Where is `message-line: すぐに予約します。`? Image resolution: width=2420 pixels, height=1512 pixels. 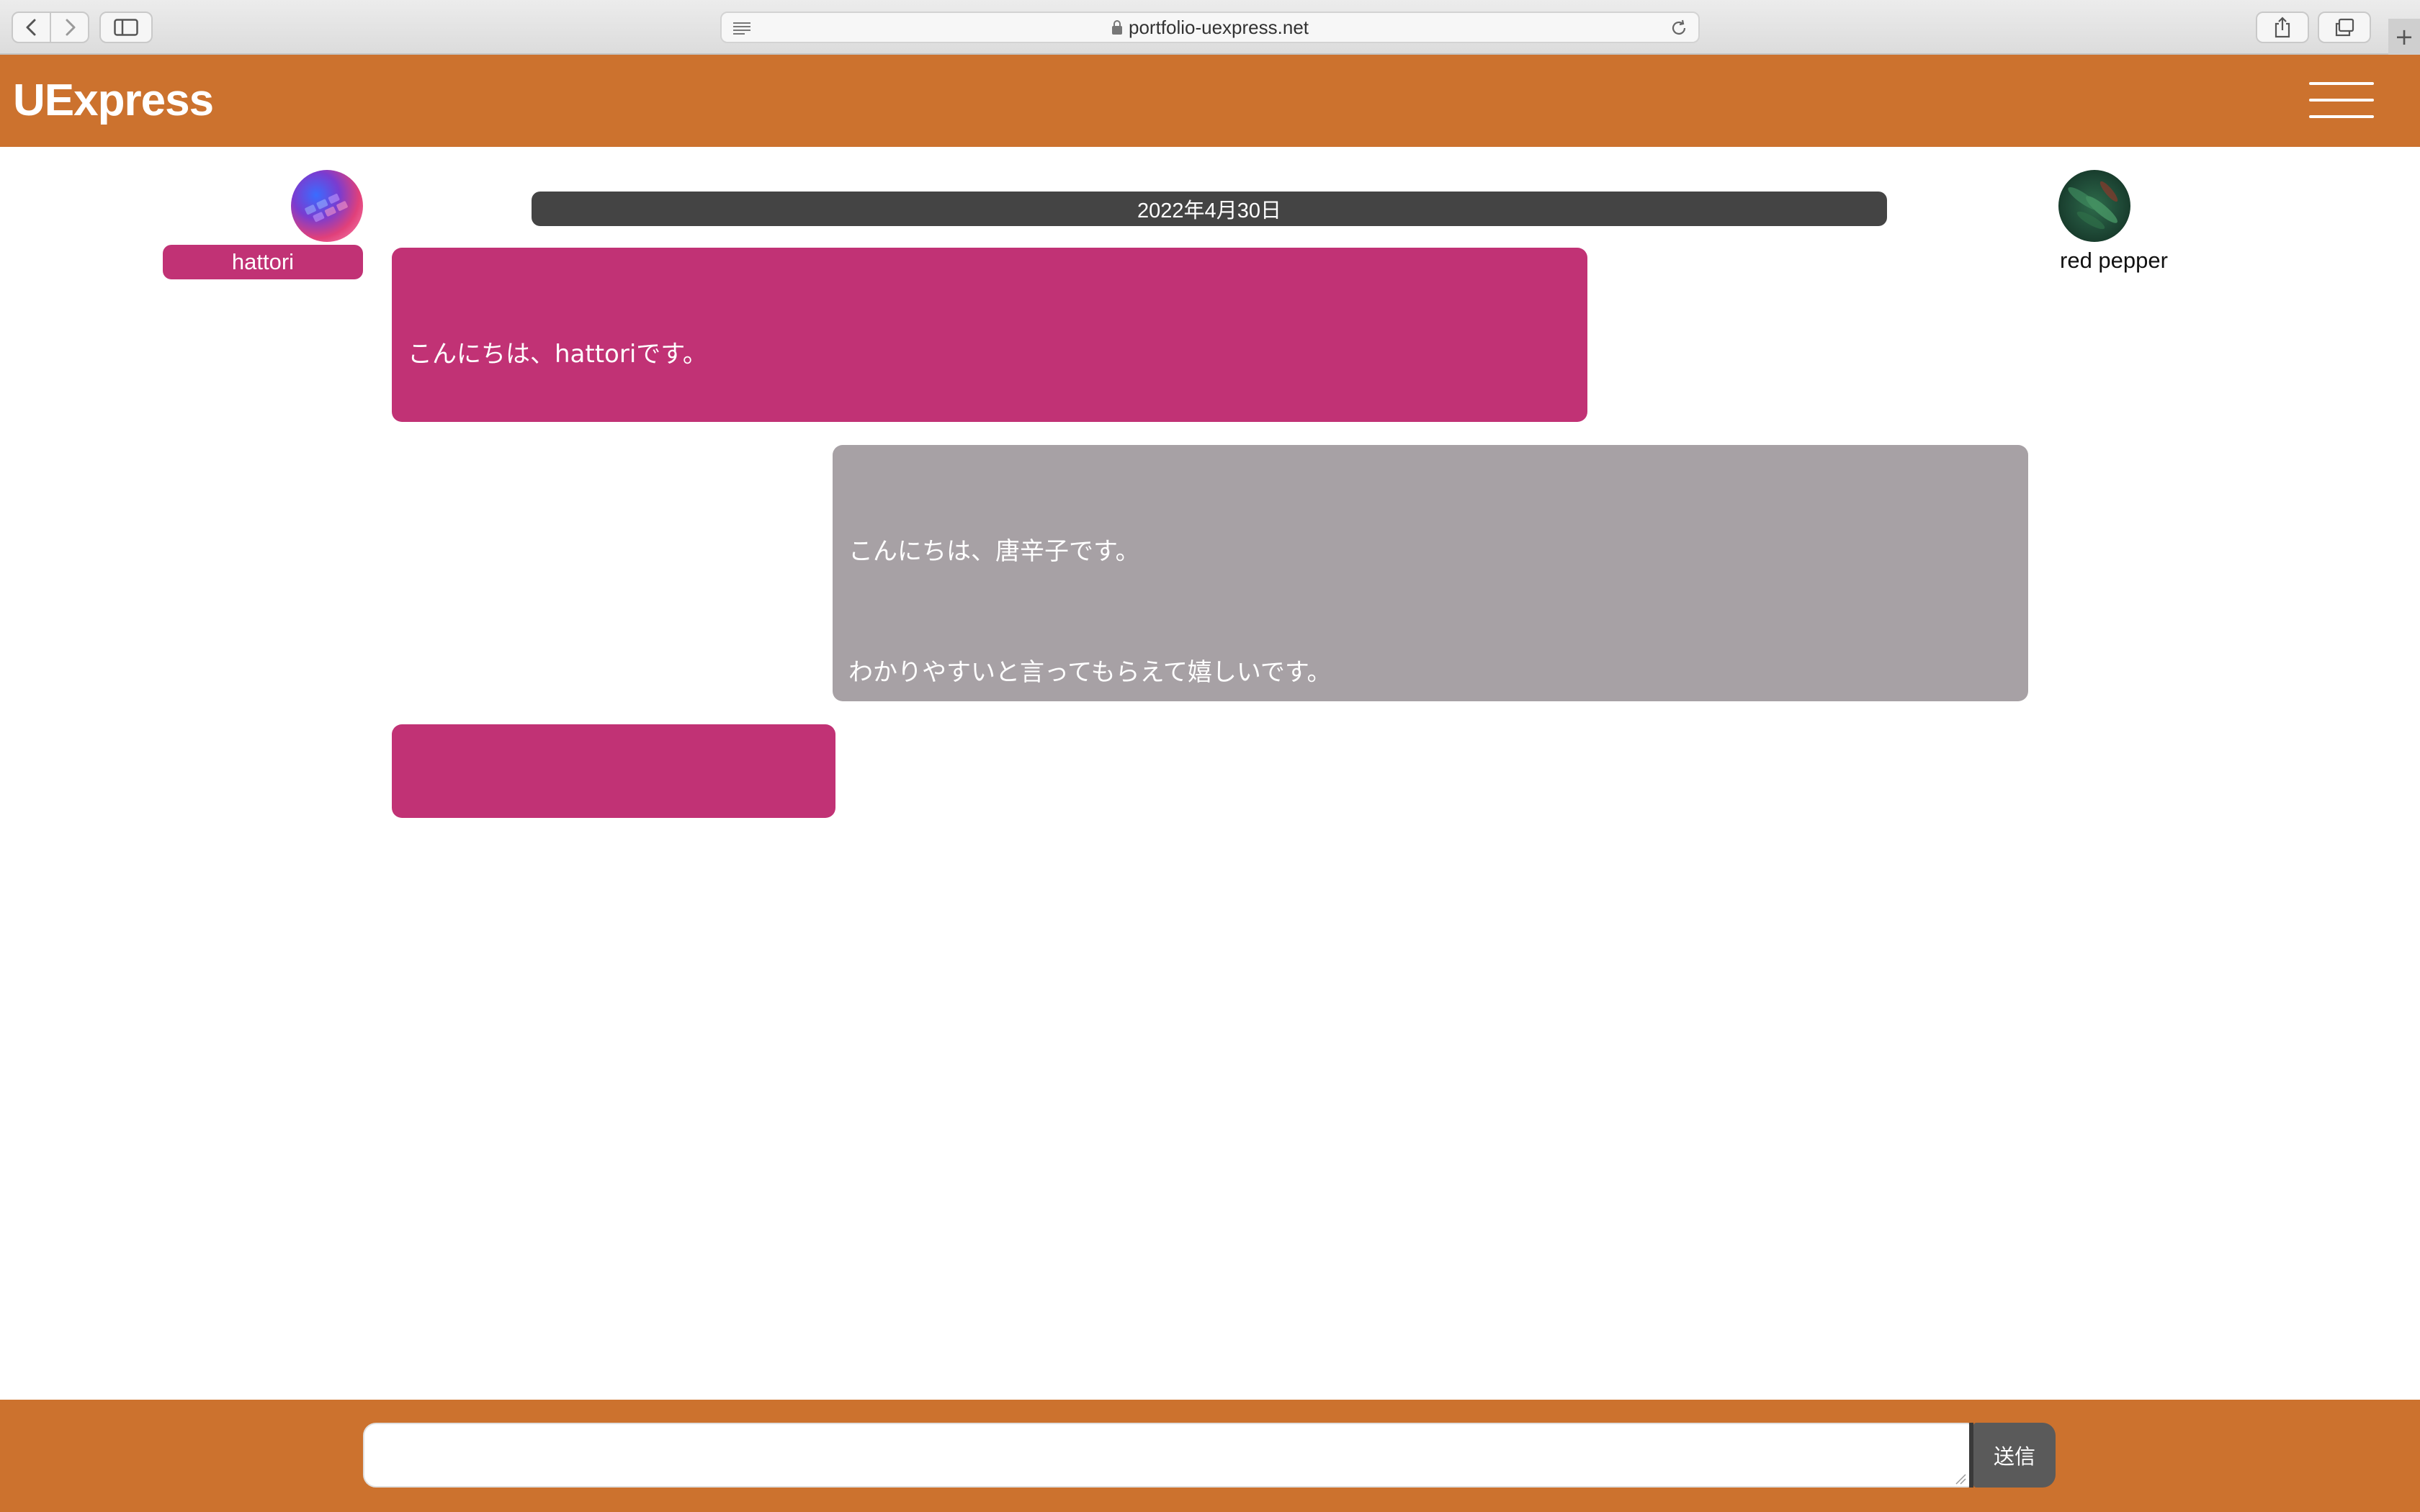 message-line: すぐに予約します。 is located at coordinates (517, 830).